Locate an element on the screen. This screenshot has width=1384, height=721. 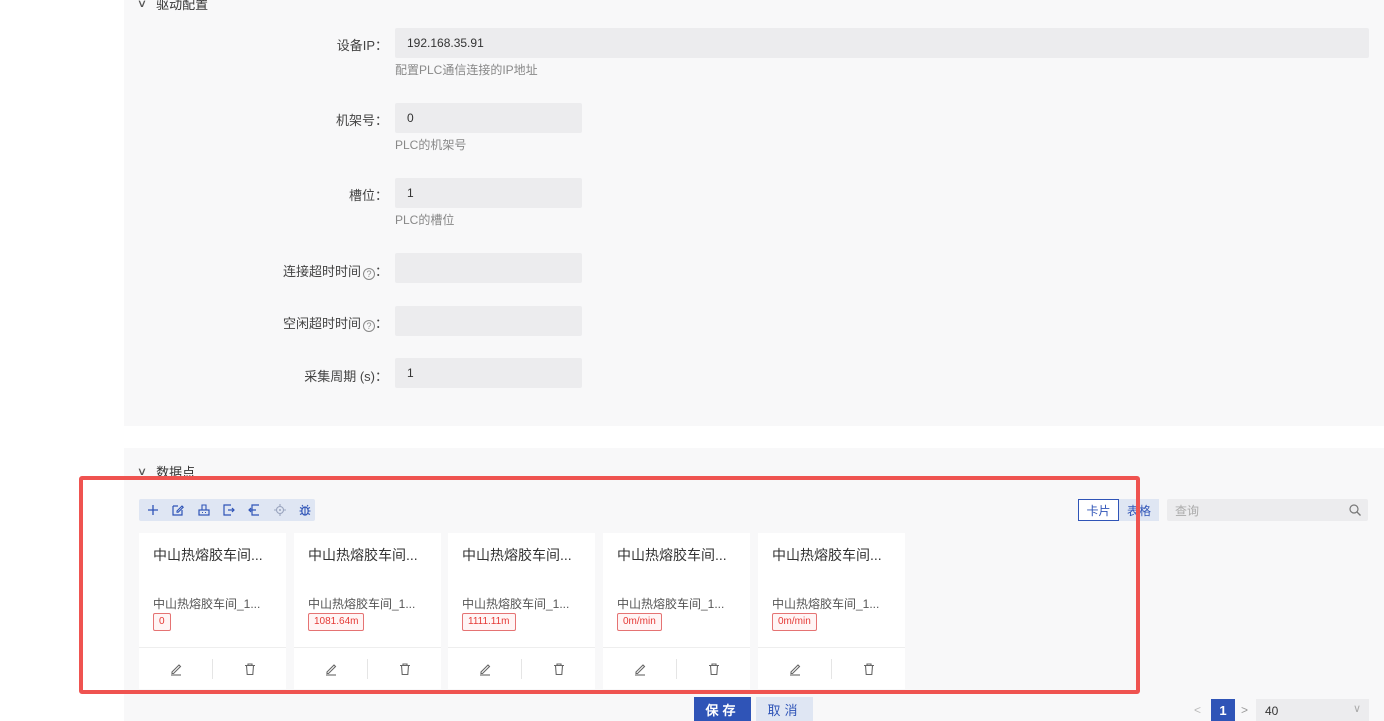
device-ip-input: 192.168.35.91 is located at coordinates (882, 43).